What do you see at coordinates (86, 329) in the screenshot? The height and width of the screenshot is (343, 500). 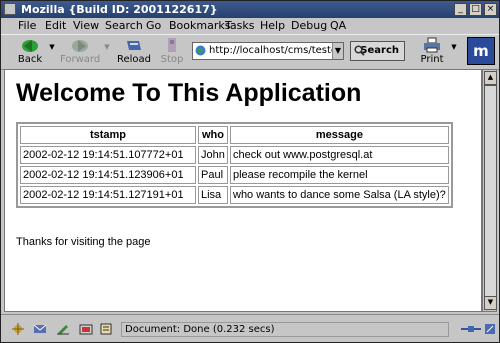 I see `chat-icon` at bounding box center [86, 329].